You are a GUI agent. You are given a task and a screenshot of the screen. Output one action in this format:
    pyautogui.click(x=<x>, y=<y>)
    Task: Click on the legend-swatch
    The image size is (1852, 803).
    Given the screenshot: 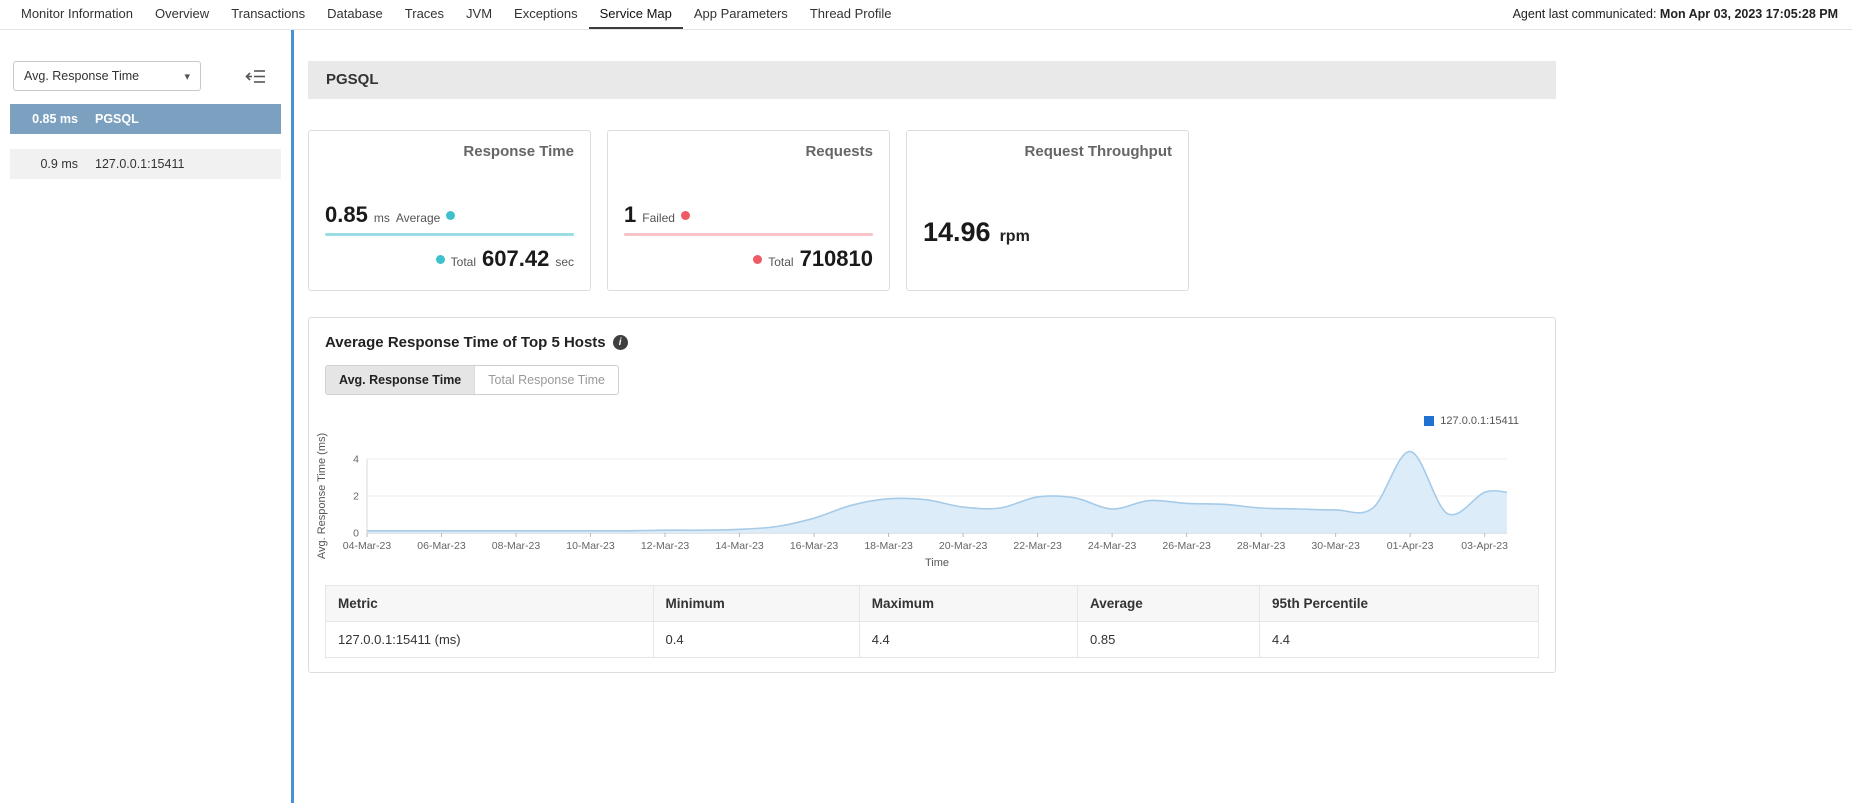 What is the action you would take?
    pyautogui.click(x=1429, y=421)
    